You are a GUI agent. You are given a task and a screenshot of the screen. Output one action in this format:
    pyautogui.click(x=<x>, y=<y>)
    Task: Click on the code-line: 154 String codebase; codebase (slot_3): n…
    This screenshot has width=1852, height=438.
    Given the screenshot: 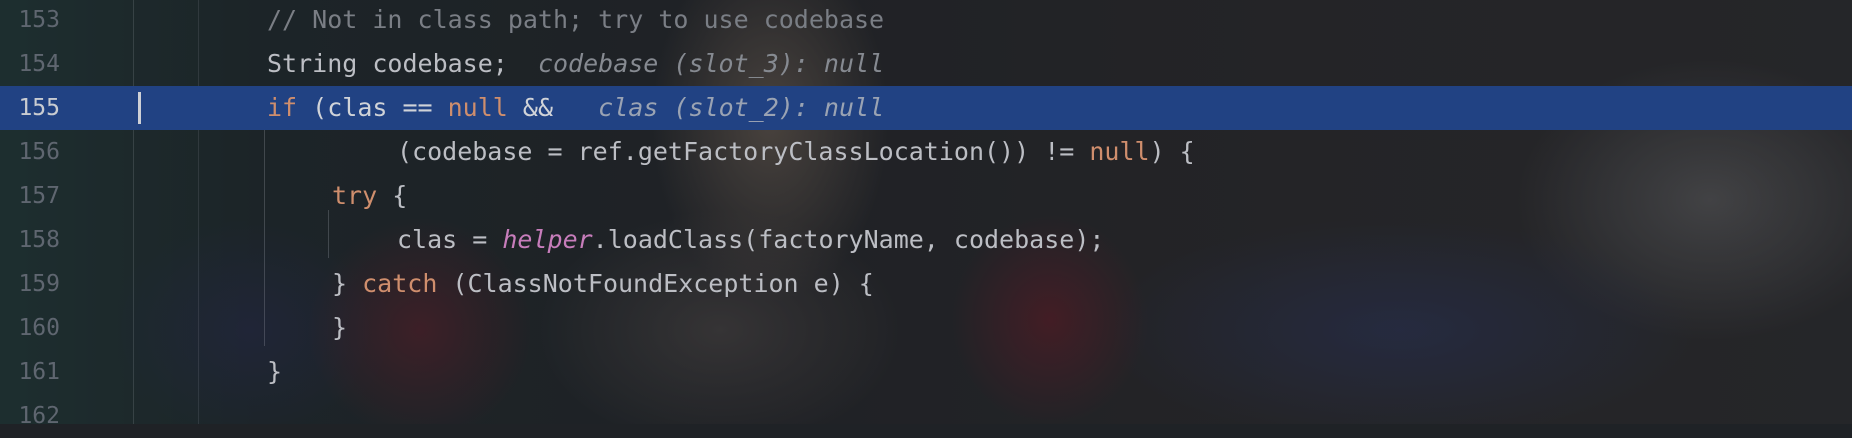 What is the action you would take?
    pyautogui.click(x=926, y=64)
    